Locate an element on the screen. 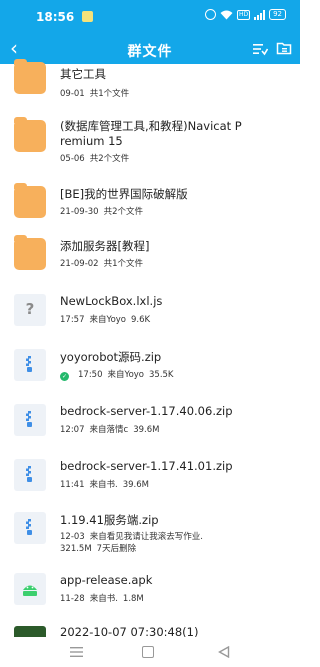 Image resolution: width=320 pixels, height=667 pixels. file-size: 9.6K is located at coordinates (141, 320).